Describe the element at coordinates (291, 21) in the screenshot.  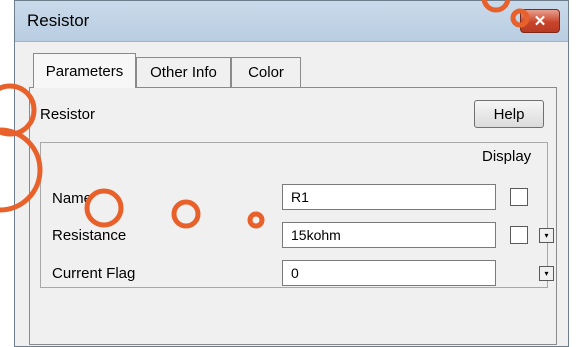
I see `title-bar: Resistor ✕` at that location.